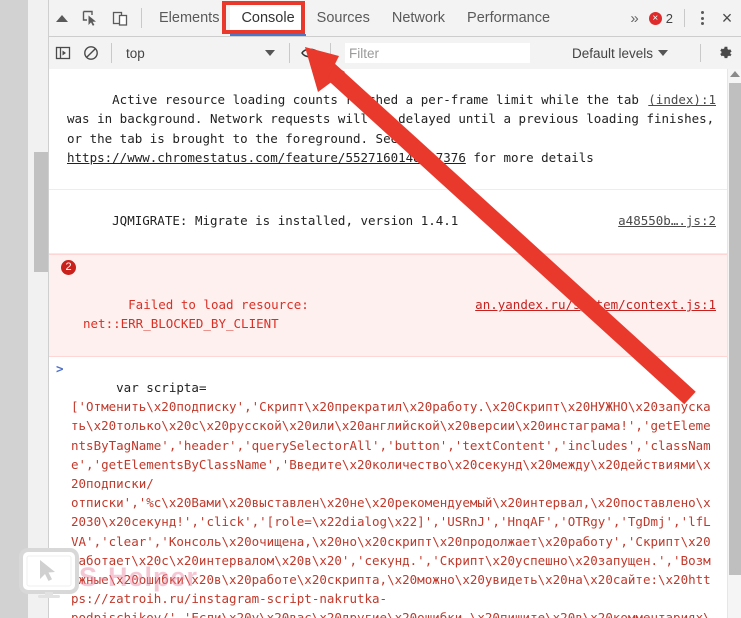 This screenshot has height=618, width=741. I want to click on device-toolbar-button, so click(120, 18).